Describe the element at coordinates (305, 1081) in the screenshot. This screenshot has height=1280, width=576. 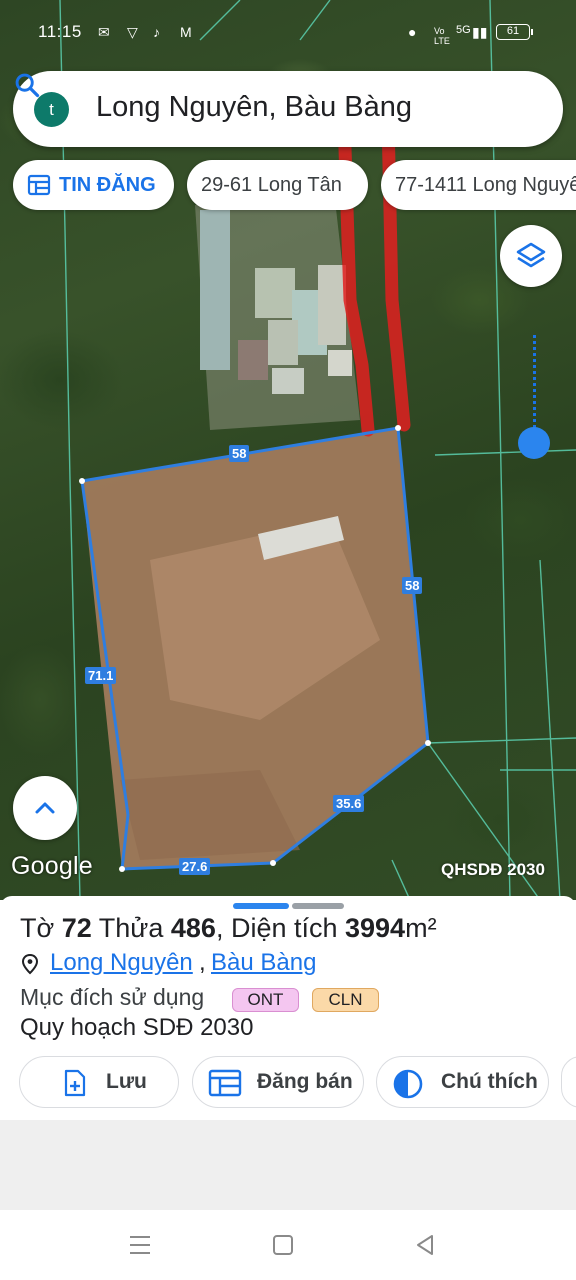
I see `post-listing-label: Đăng bán` at that location.